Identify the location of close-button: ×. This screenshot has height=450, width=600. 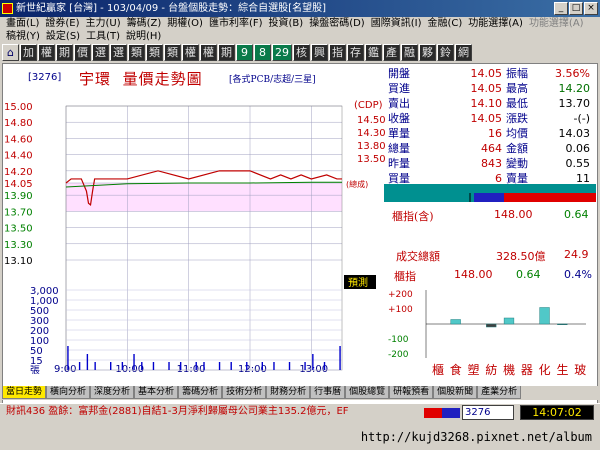
(591, 8).